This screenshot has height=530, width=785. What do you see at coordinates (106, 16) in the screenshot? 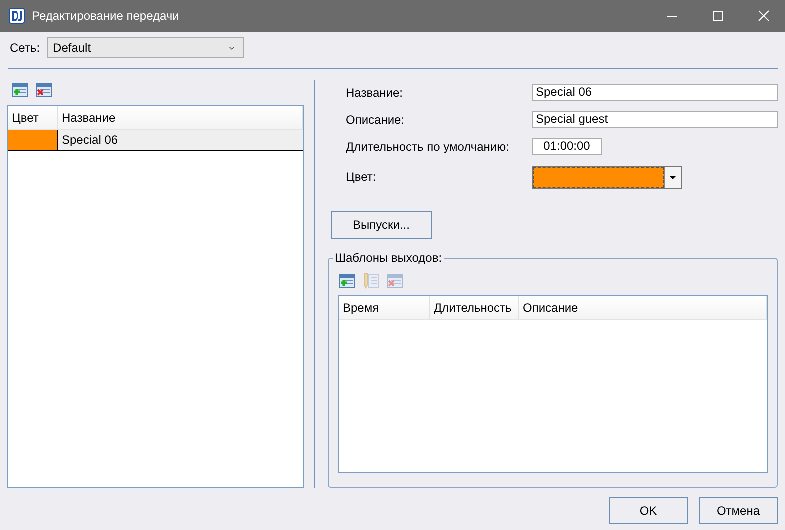
I see `window-title: Редактирование передачи` at bounding box center [106, 16].